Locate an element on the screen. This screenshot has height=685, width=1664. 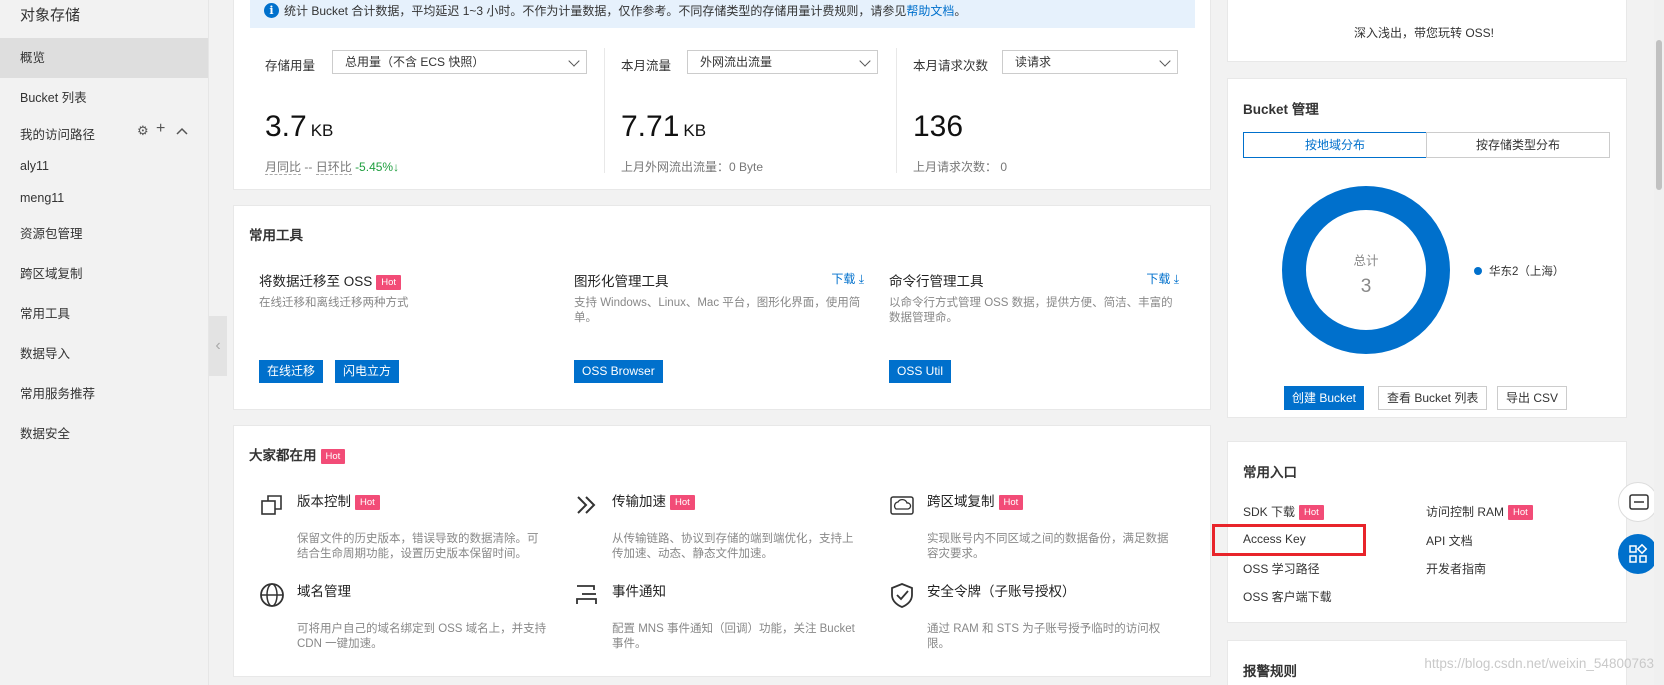
plus-icon: + is located at coordinates (160, 129).